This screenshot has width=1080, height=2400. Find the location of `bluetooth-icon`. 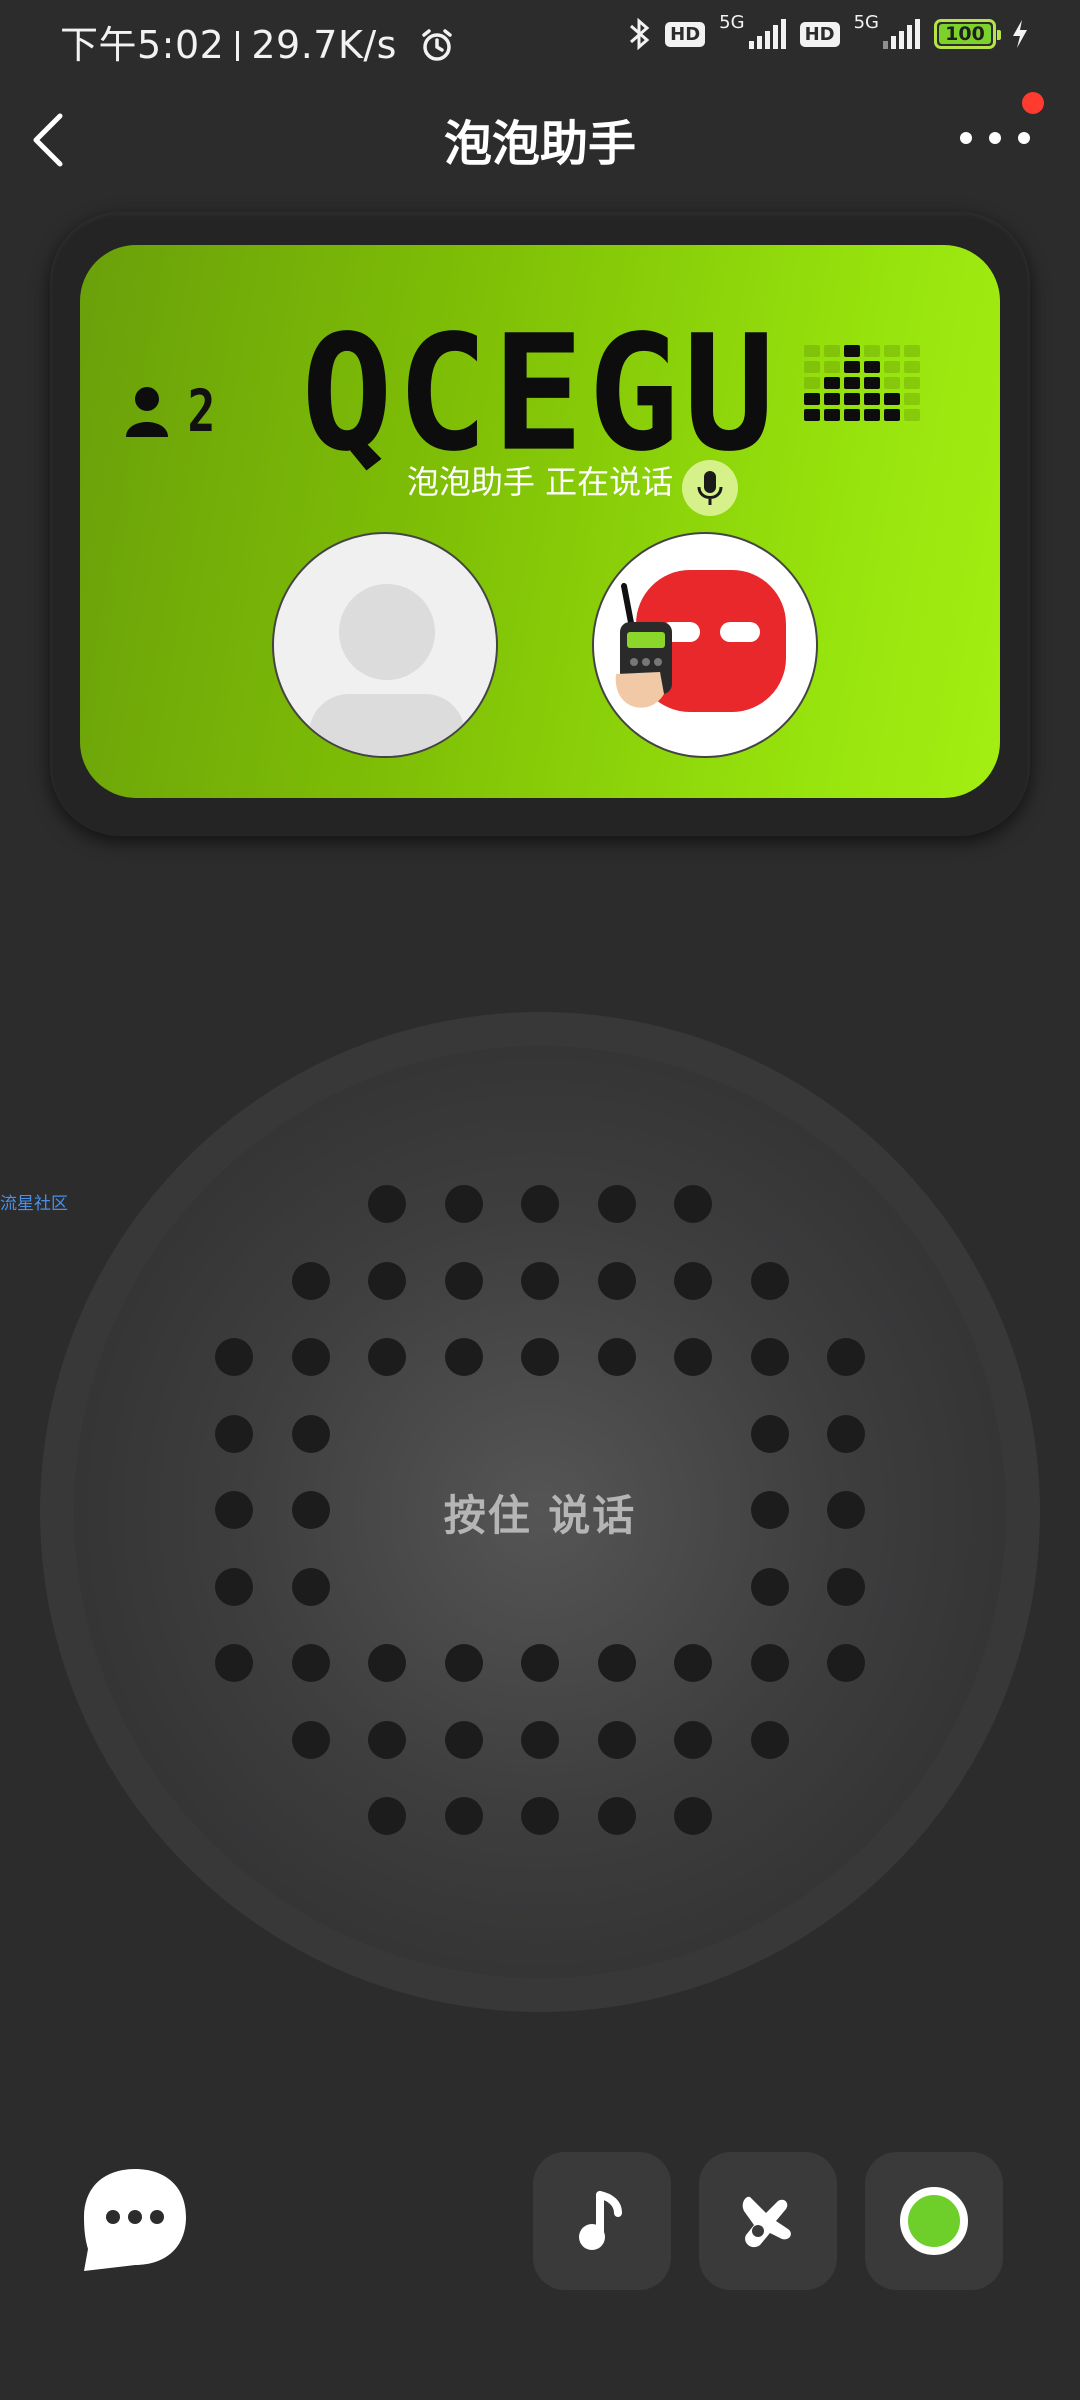

bluetooth-icon is located at coordinates (640, 34).